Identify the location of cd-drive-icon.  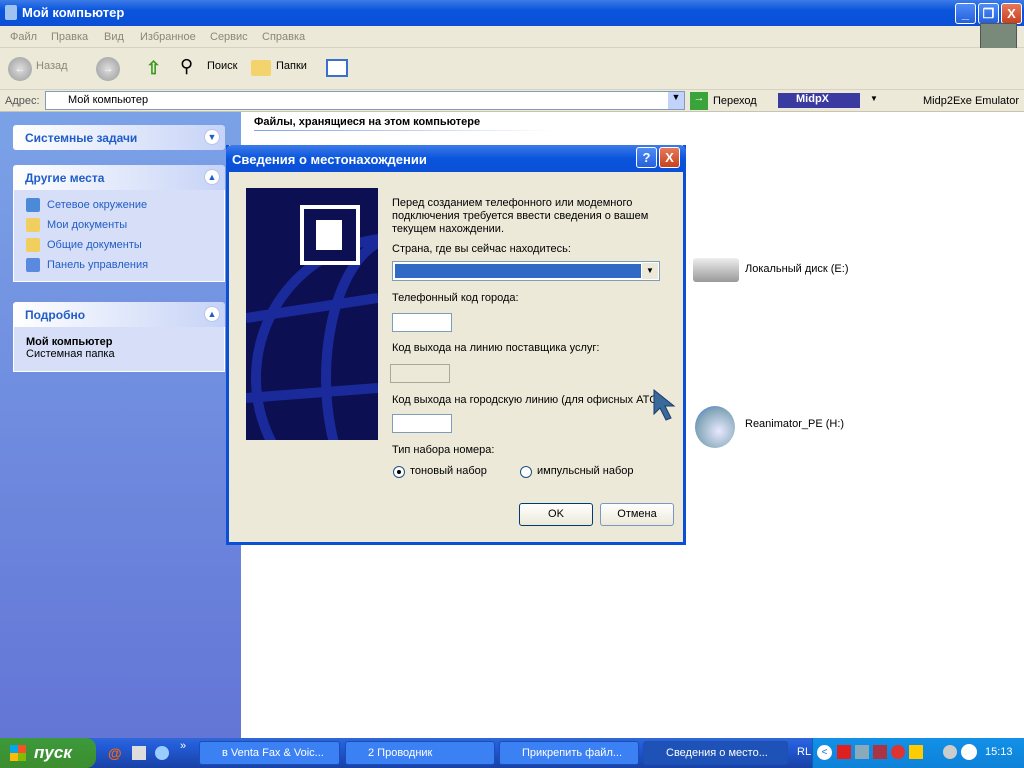
(715, 427).